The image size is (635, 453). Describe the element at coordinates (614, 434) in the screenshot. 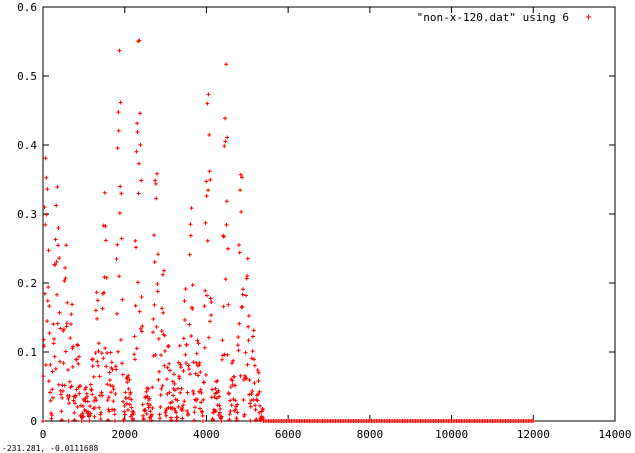

I see `x-tick-label: 14000` at that location.